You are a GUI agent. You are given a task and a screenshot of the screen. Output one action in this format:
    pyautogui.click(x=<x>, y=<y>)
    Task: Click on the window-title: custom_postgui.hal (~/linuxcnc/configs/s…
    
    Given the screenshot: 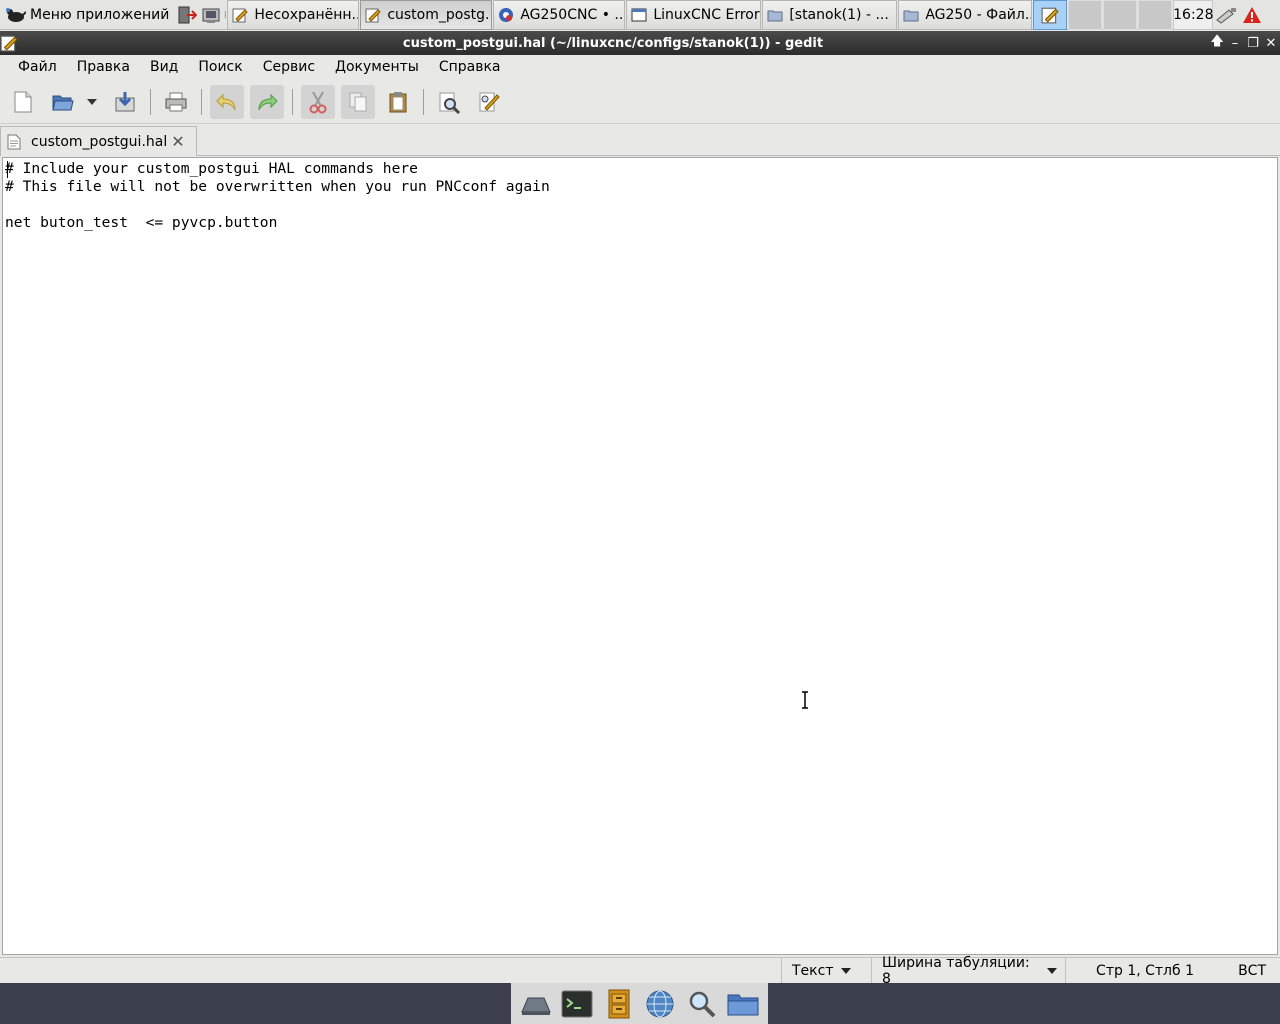 What is the action you would take?
    pyautogui.click(x=613, y=43)
    